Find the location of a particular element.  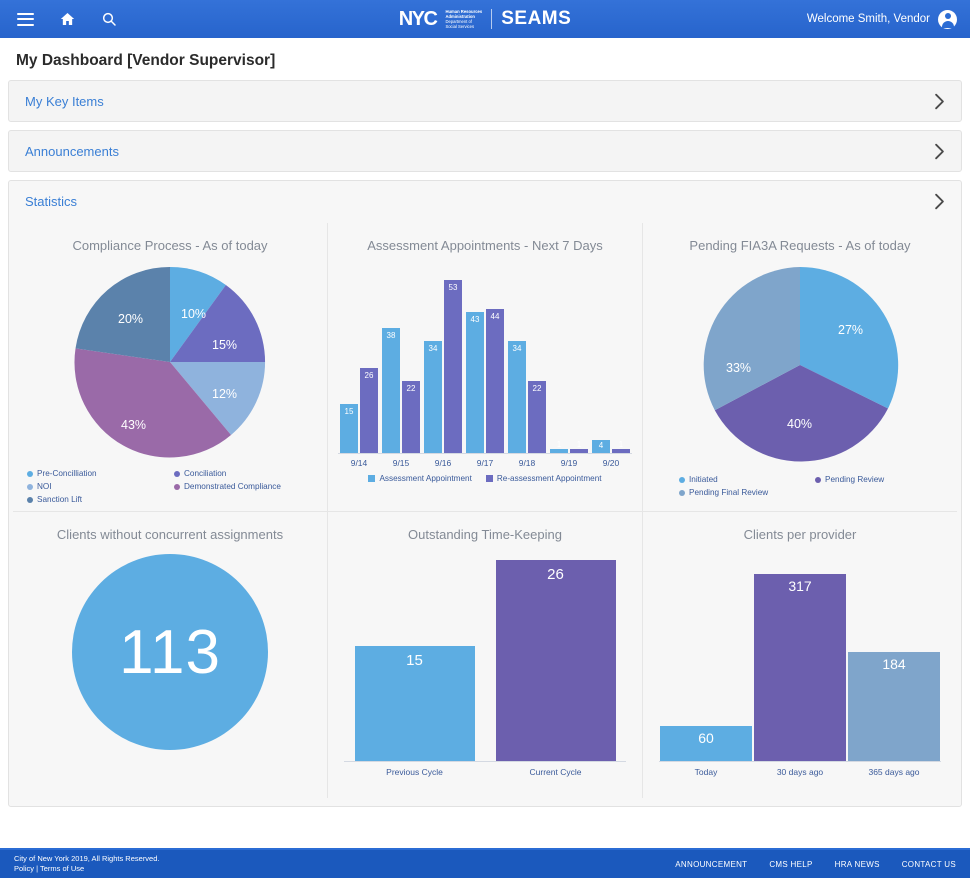

column-value: 15 is located at coordinates (414, 661).